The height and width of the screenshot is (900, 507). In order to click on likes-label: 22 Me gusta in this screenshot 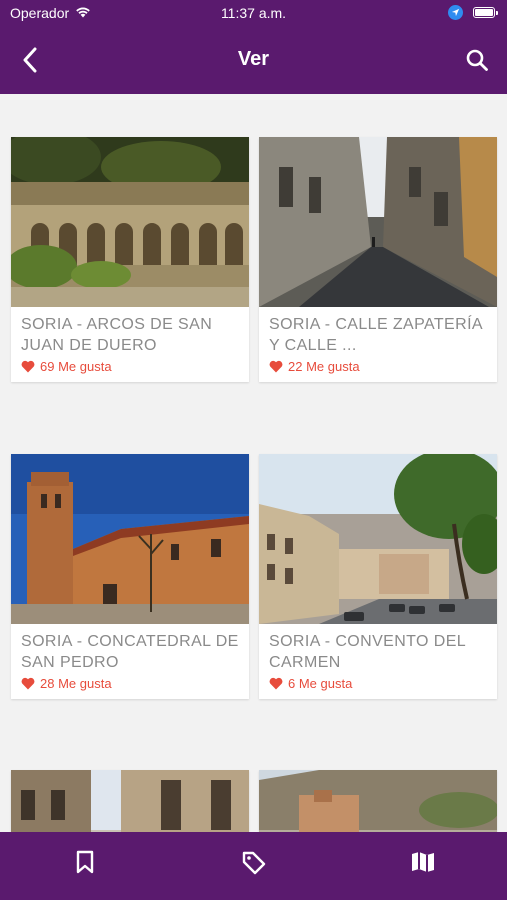, I will do `click(324, 366)`.